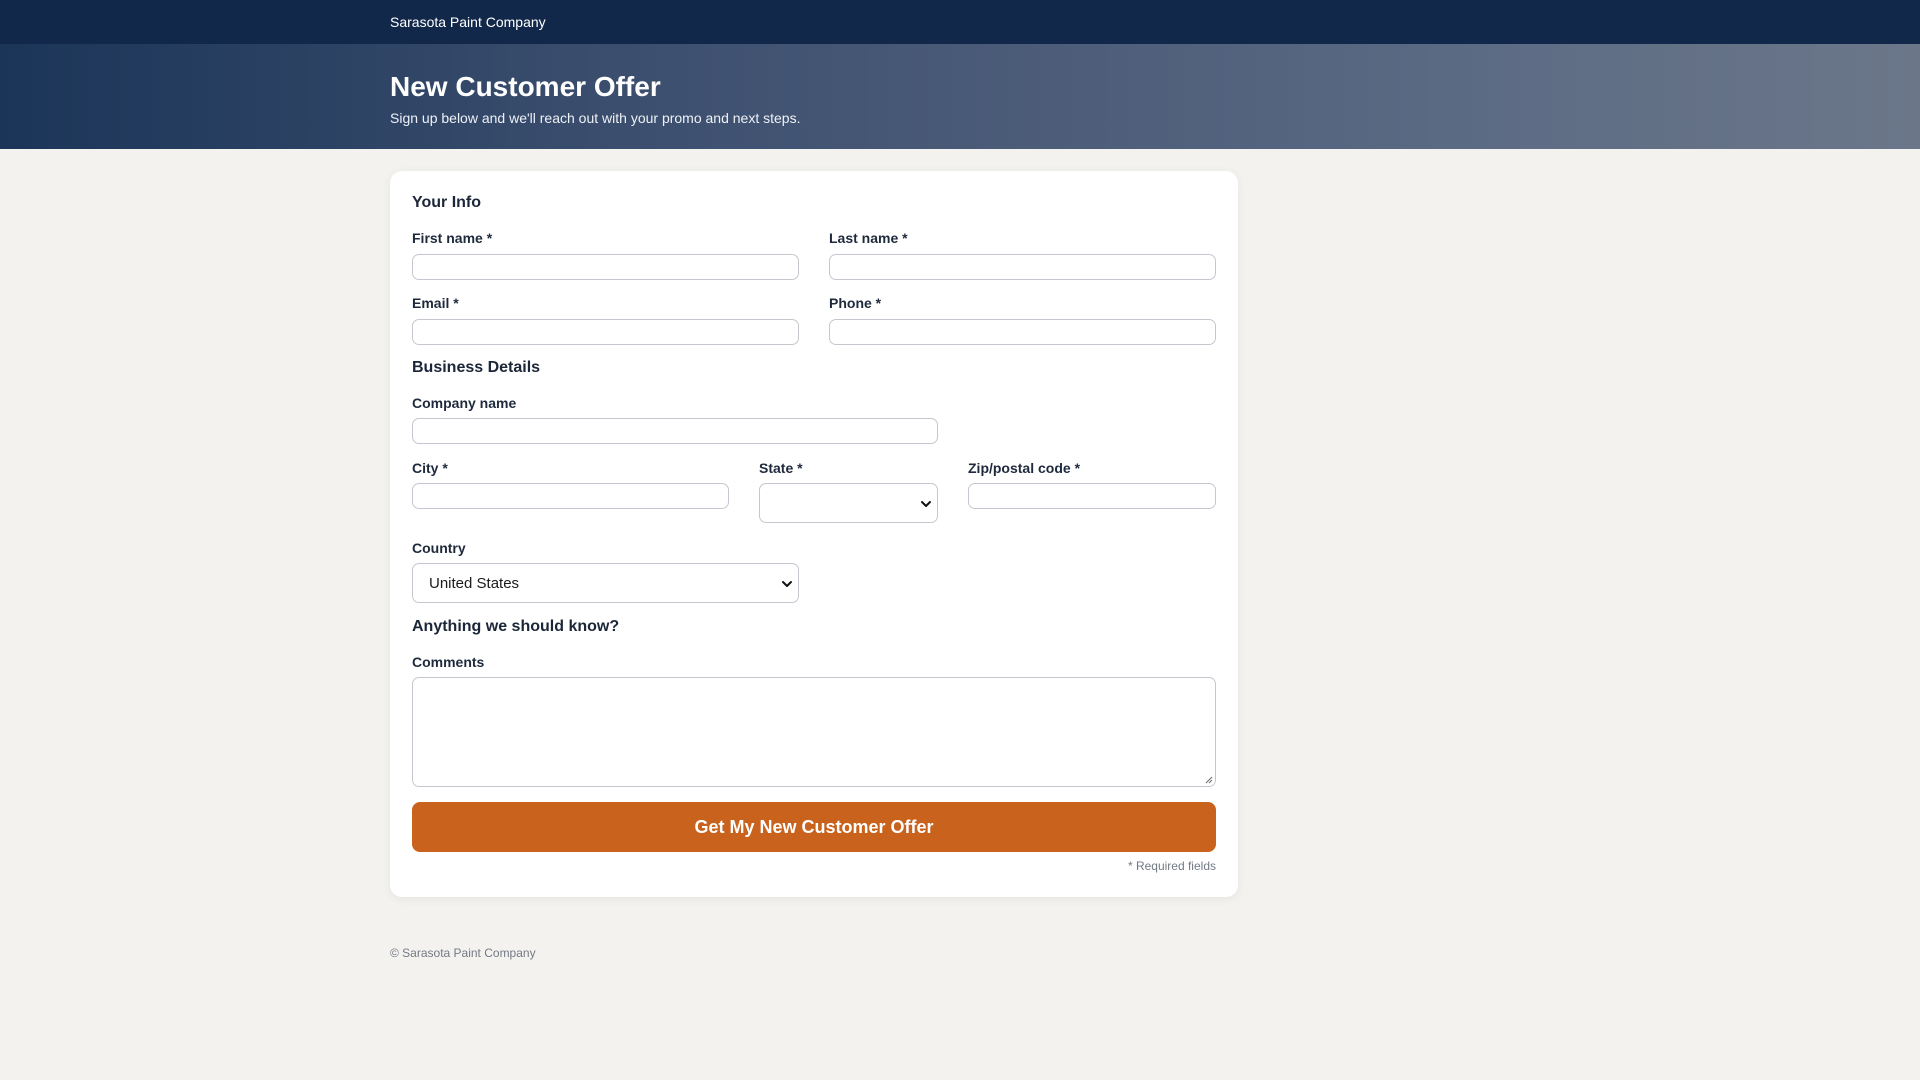 The width and height of the screenshot is (1920, 1080). Describe the element at coordinates (814, 732) in the screenshot. I see `comments-textarea` at that location.